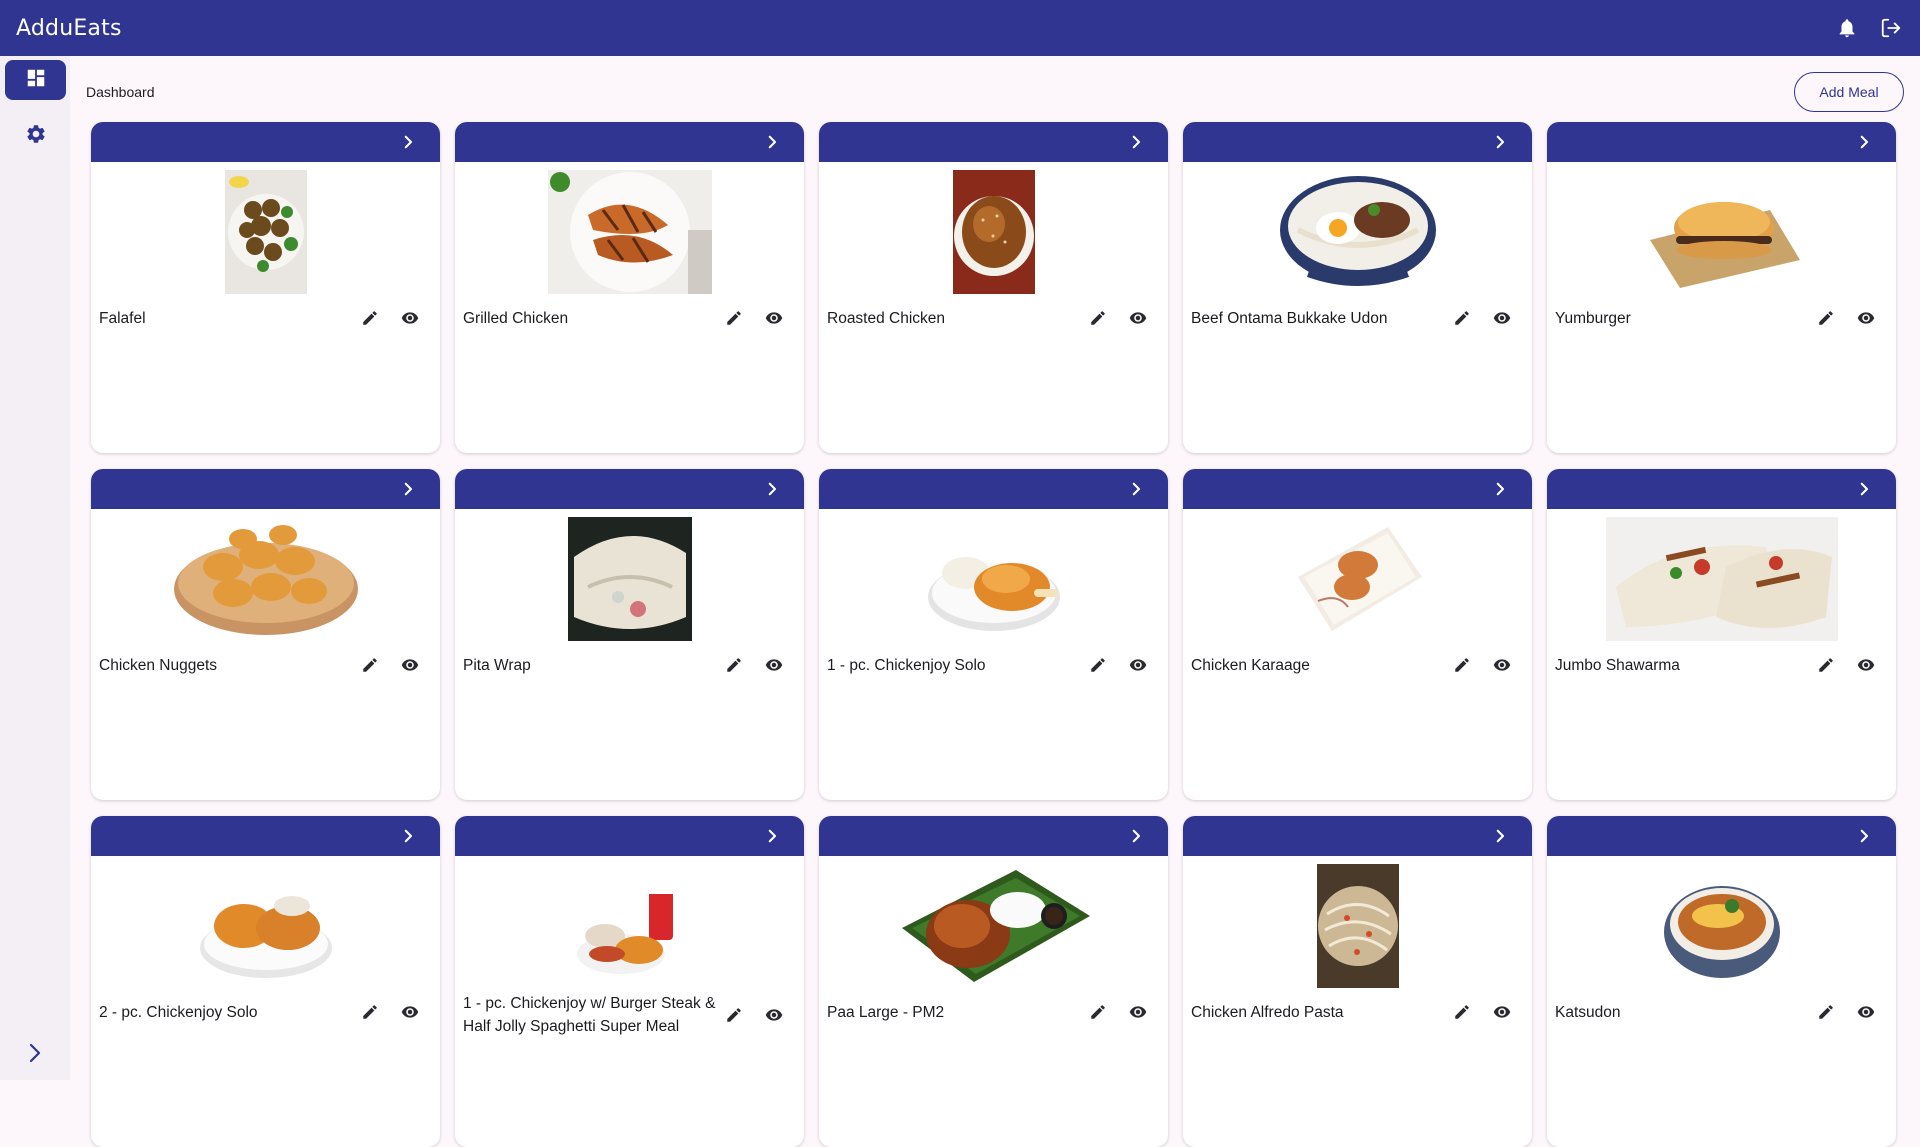 The image size is (1920, 1147). I want to click on meal-card: Jumbo Shawarma, so click(1721, 634).